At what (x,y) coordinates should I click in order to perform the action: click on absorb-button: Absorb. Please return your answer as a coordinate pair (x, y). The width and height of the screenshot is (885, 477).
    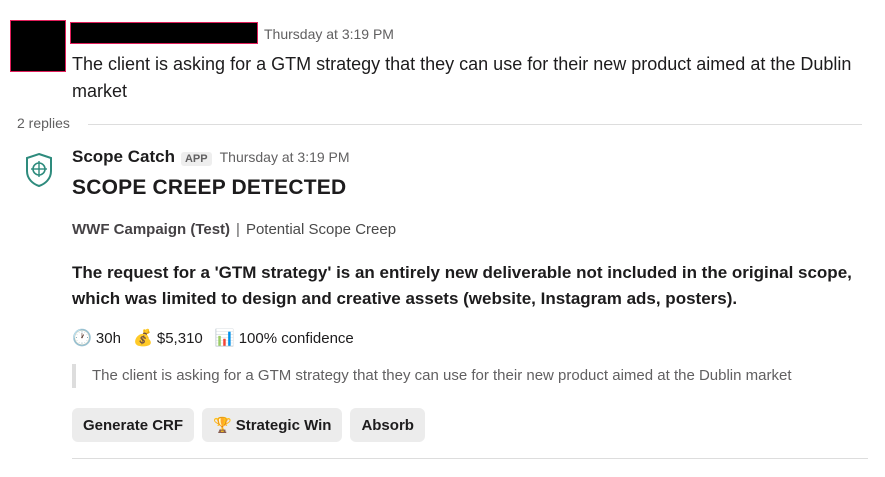
    Looking at the image, I should click on (387, 425).